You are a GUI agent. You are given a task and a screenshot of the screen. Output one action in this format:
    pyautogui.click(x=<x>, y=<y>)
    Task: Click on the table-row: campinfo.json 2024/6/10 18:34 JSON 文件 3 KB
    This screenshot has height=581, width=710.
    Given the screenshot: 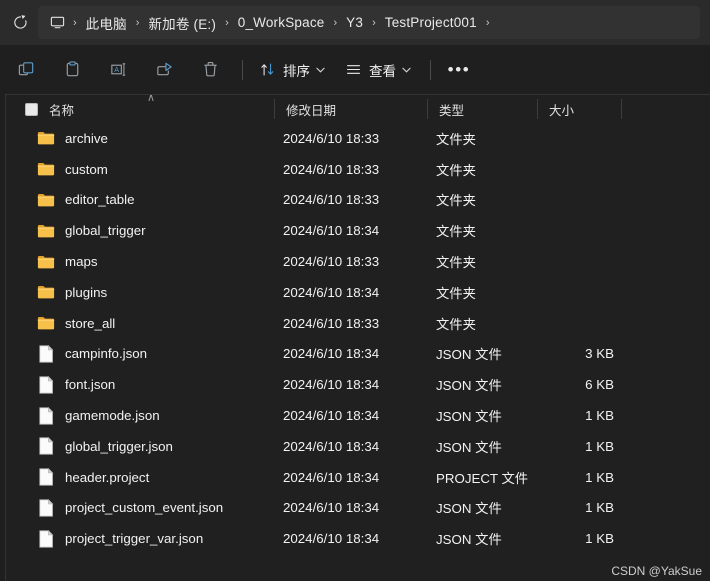 What is the action you would take?
    pyautogui.click(x=358, y=354)
    